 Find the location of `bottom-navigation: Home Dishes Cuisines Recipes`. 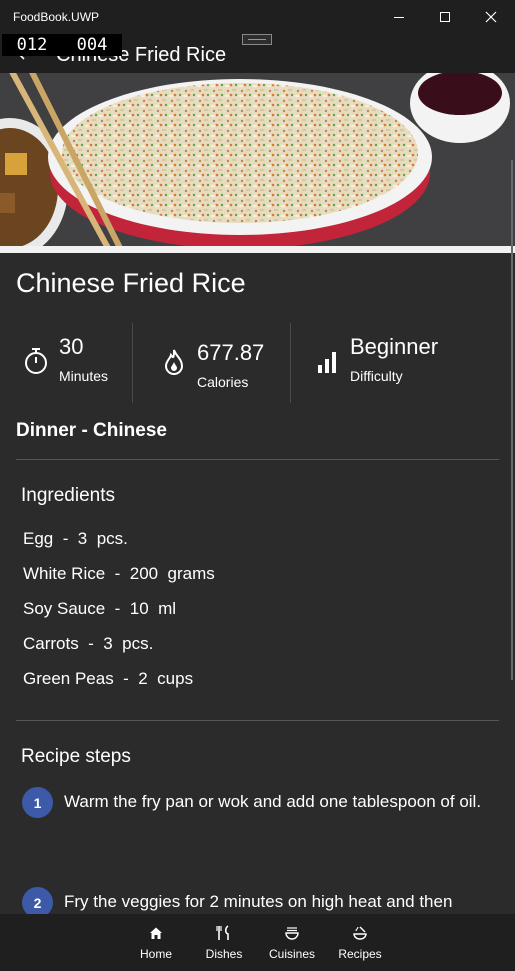

bottom-navigation: Home Dishes Cuisines Recipes is located at coordinates (257, 942).